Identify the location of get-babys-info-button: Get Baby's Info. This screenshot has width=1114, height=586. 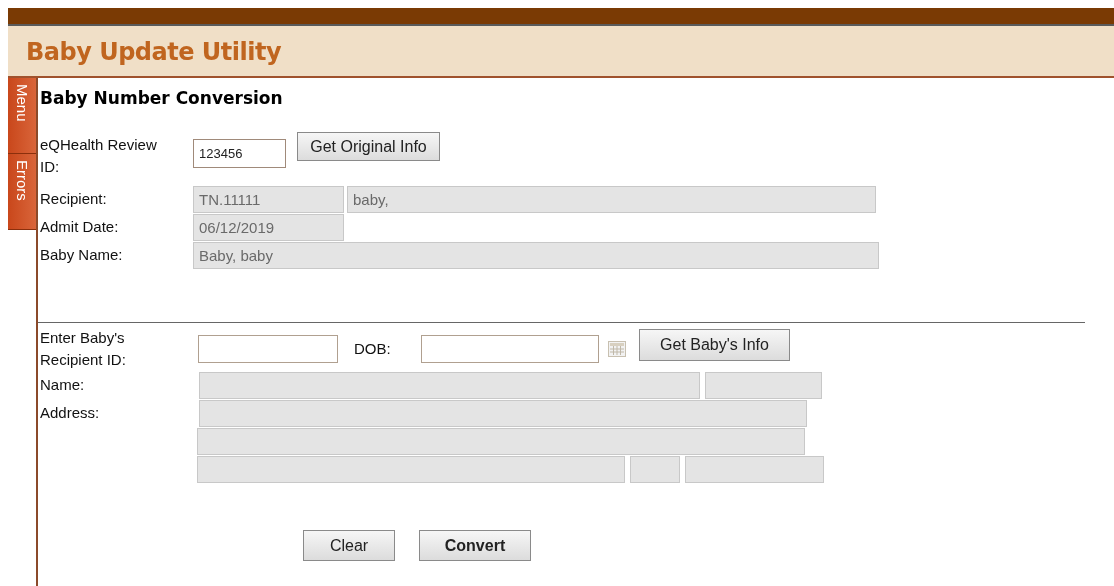
(714, 345).